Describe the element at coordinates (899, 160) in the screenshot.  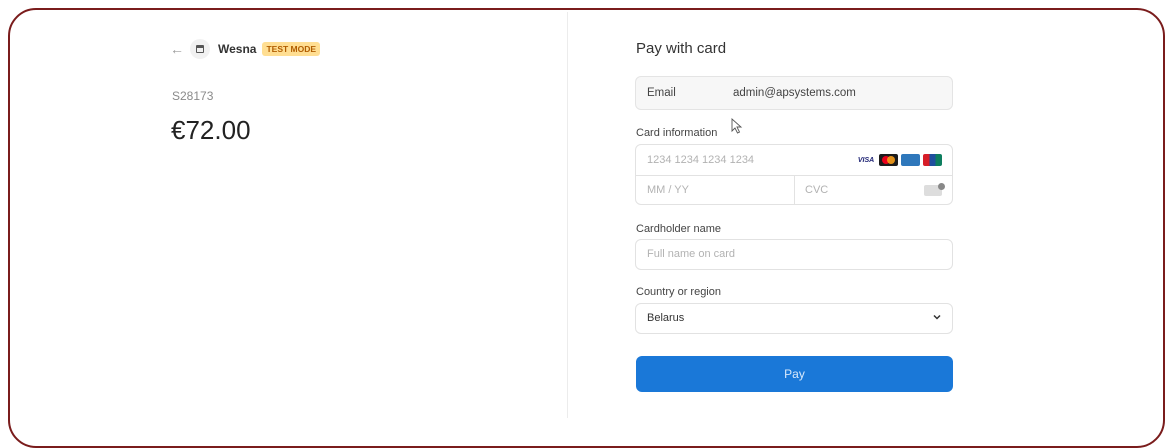
I see `card-brands: VISA` at that location.